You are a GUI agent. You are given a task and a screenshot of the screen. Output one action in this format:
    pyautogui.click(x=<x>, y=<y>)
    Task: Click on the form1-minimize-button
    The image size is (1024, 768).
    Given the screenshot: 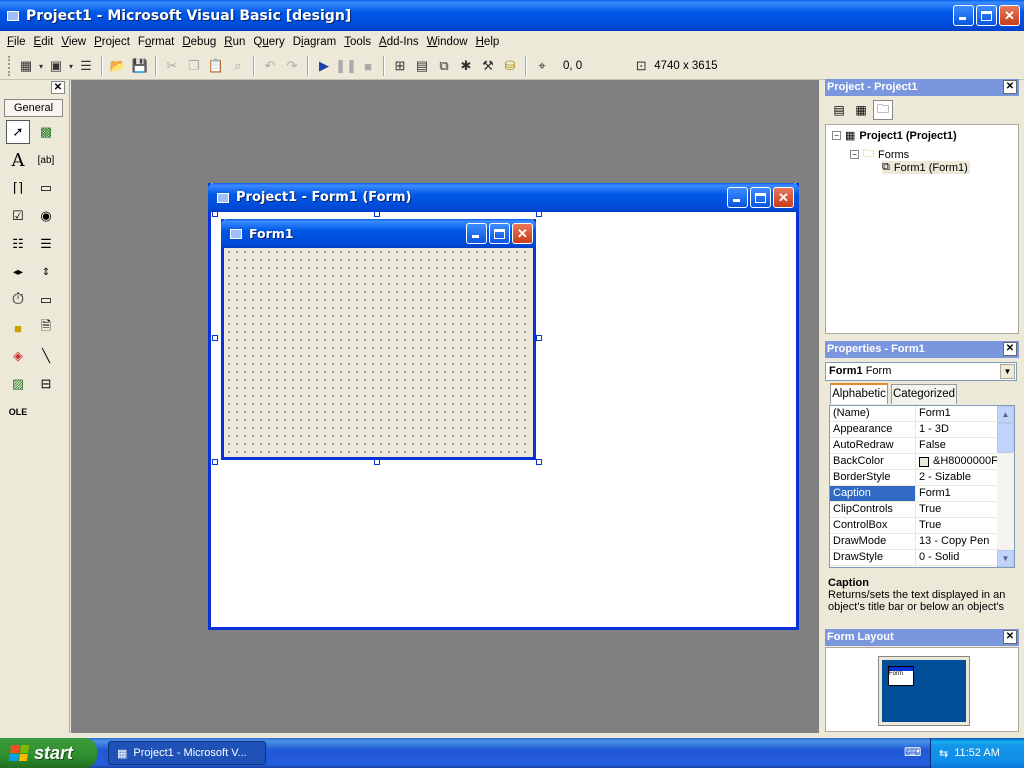 What is the action you would take?
    pyautogui.click(x=476, y=233)
    